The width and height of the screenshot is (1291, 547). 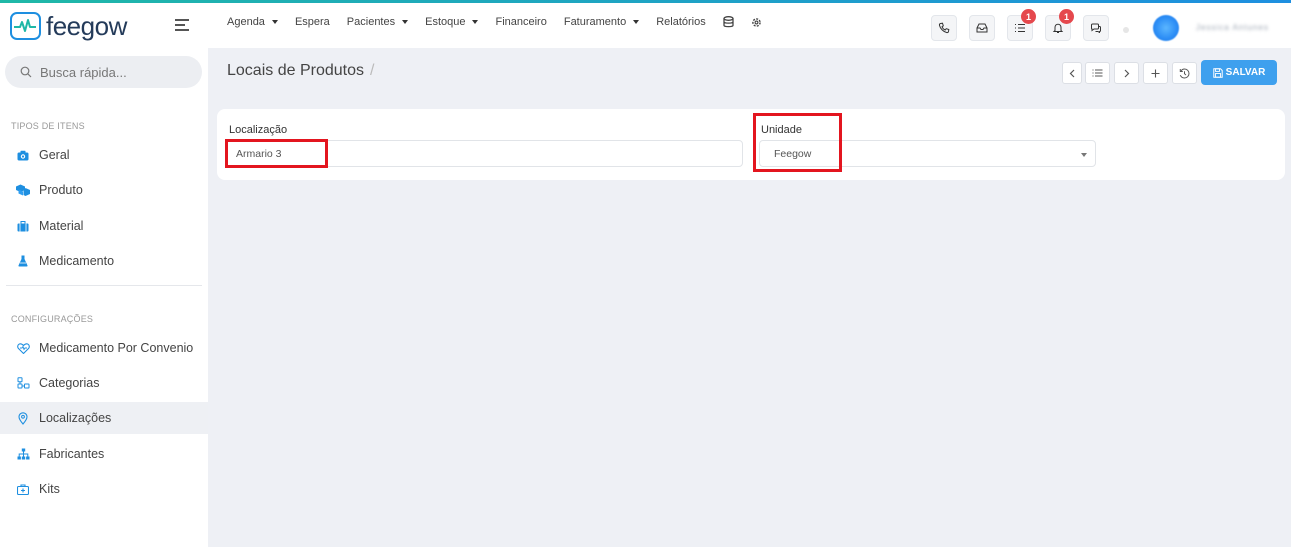 What do you see at coordinates (49, 489) in the screenshot?
I see `sidebar-item-label: Kits` at bounding box center [49, 489].